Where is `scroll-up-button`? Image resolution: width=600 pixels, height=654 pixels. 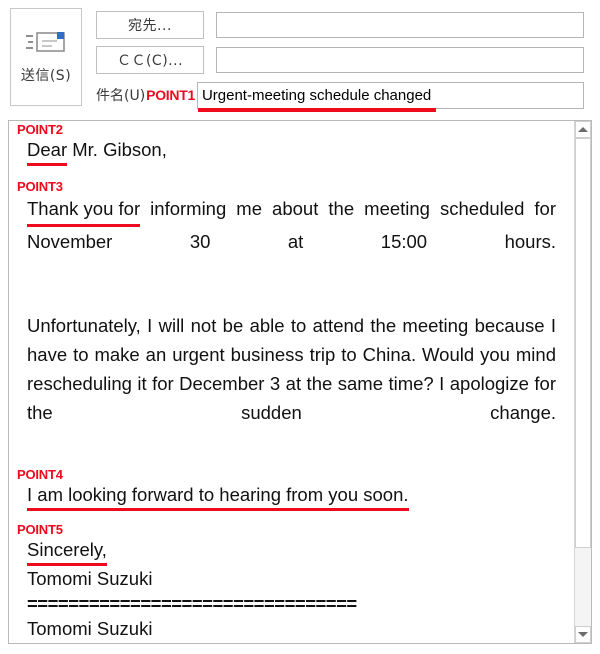
scroll-up-button is located at coordinates (583, 129).